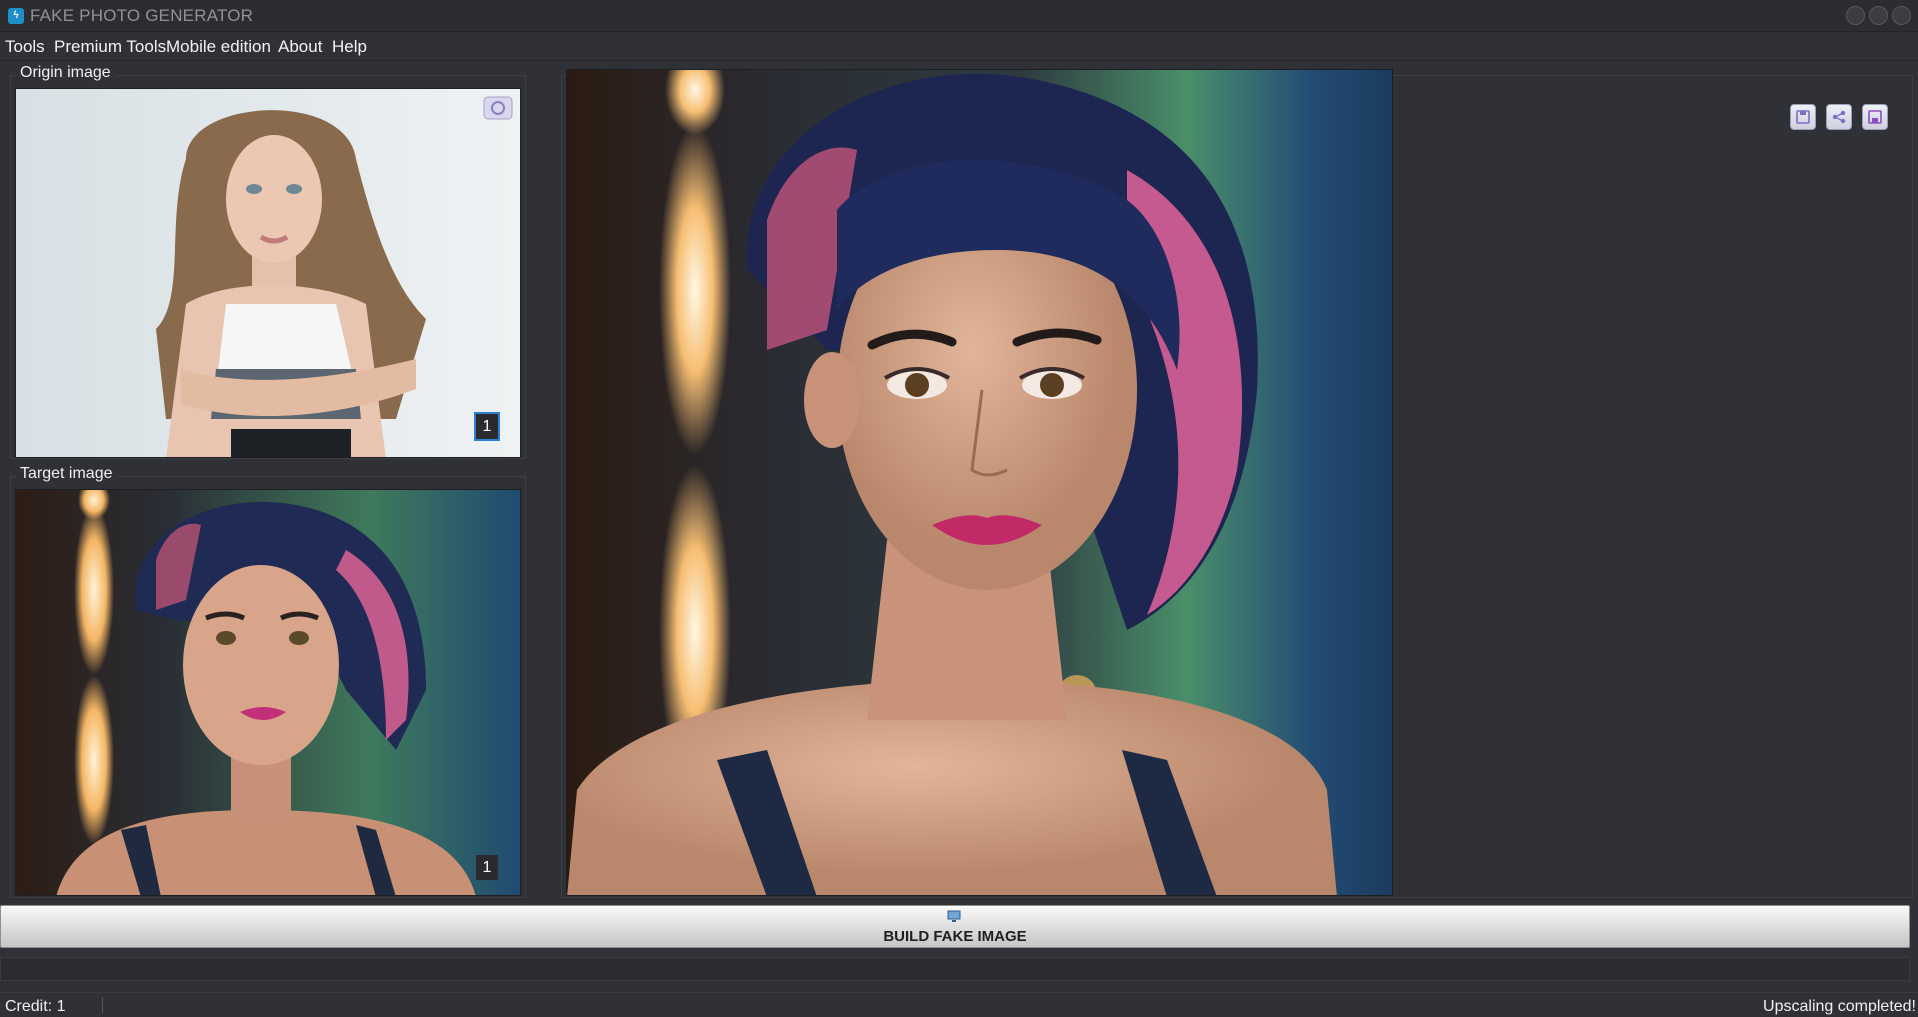 The width and height of the screenshot is (1918, 1017). I want to click on origin-image, so click(268, 273).